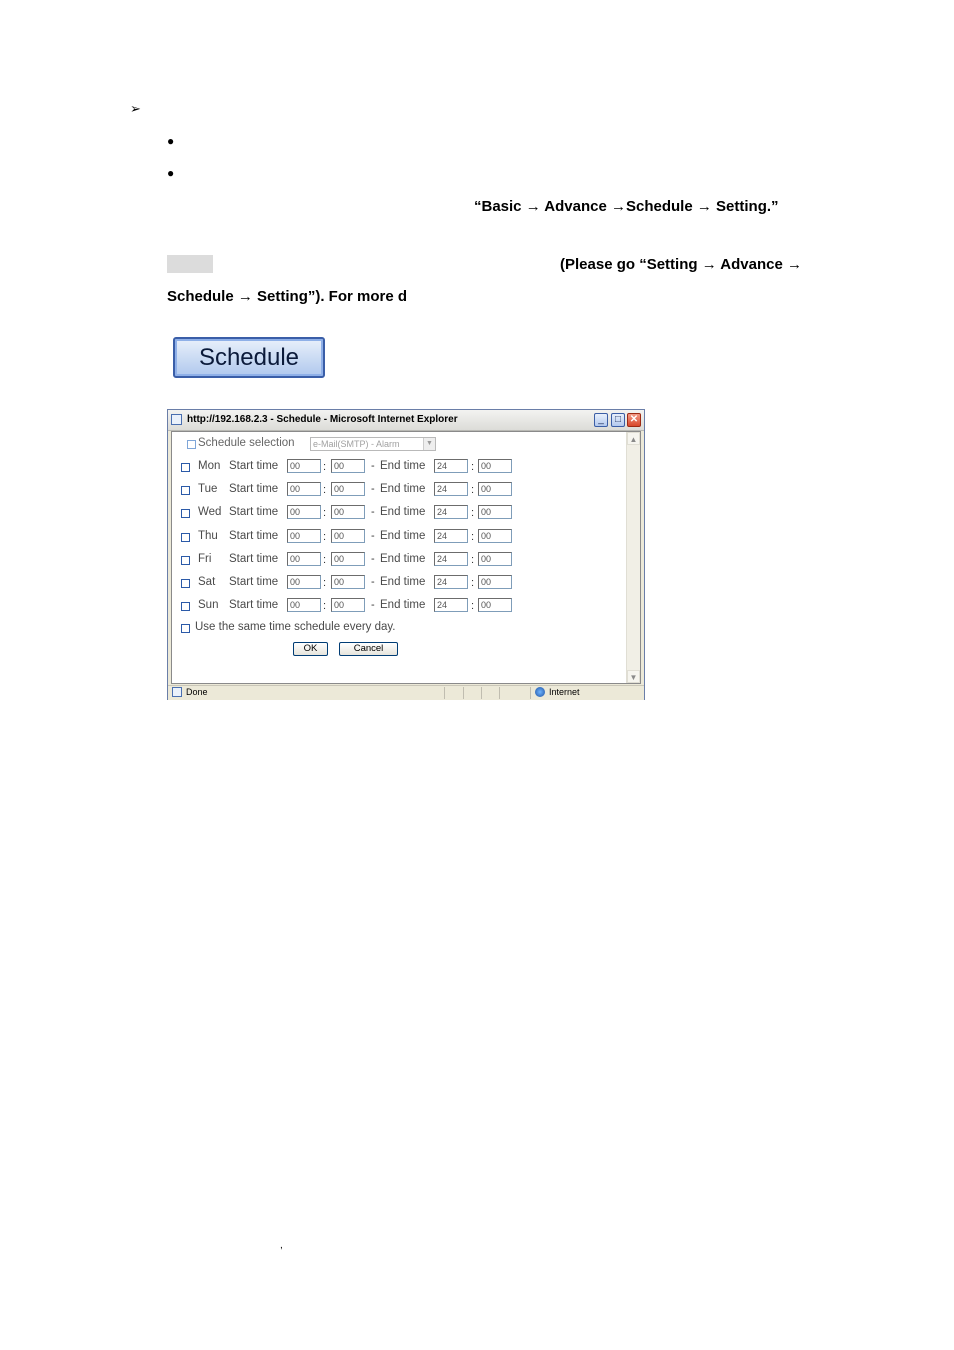 This screenshot has height=1350, width=954. What do you see at coordinates (185, 628) in the screenshot?
I see `same-schedule-checkbox` at bounding box center [185, 628].